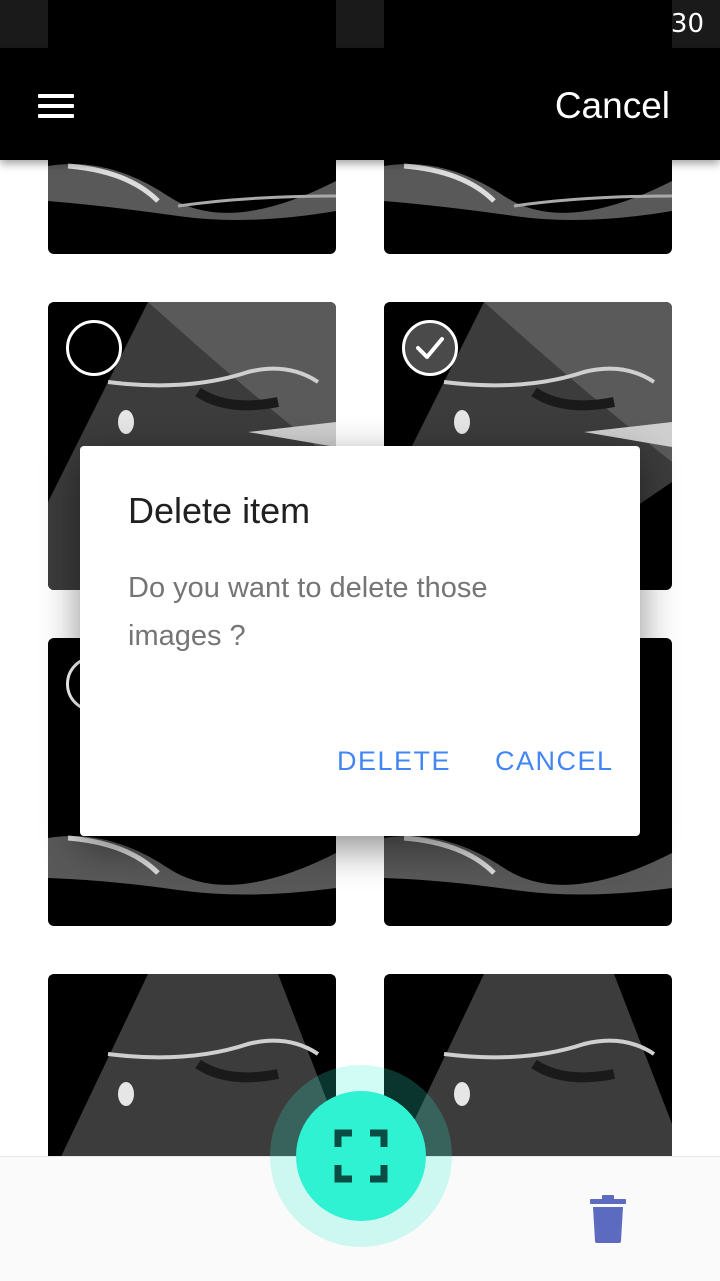 This screenshot has width=720, height=1281. I want to click on cancel-selection-button: Cancel, so click(612, 106).